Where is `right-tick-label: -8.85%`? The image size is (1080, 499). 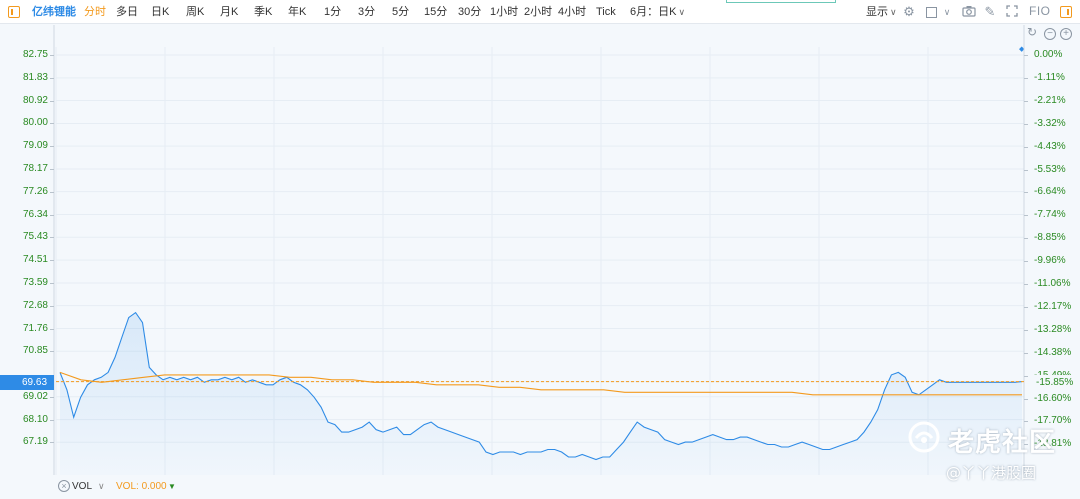 right-tick-label: -8.85% is located at coordinates (1050, 238).